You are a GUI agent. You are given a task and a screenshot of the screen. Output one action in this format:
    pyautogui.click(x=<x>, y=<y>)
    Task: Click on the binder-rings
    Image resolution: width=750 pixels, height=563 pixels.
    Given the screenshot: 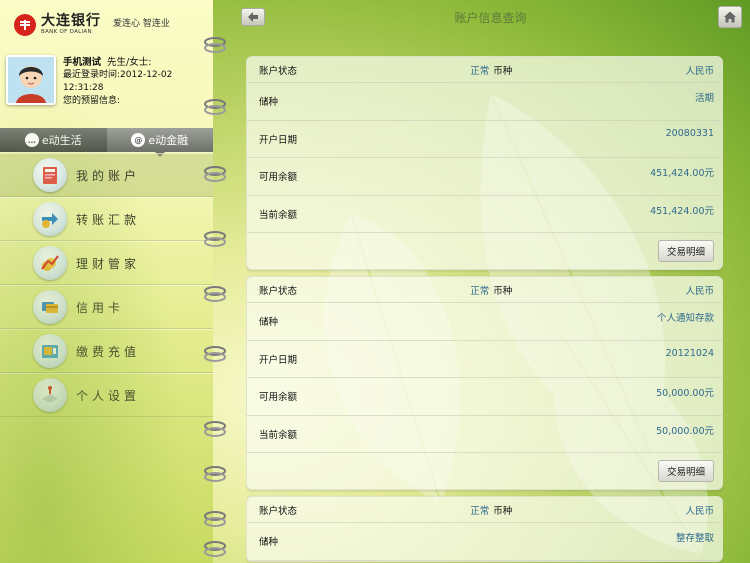 What is the action you would take?
    pyautogui.click(x=216, y=281)
    